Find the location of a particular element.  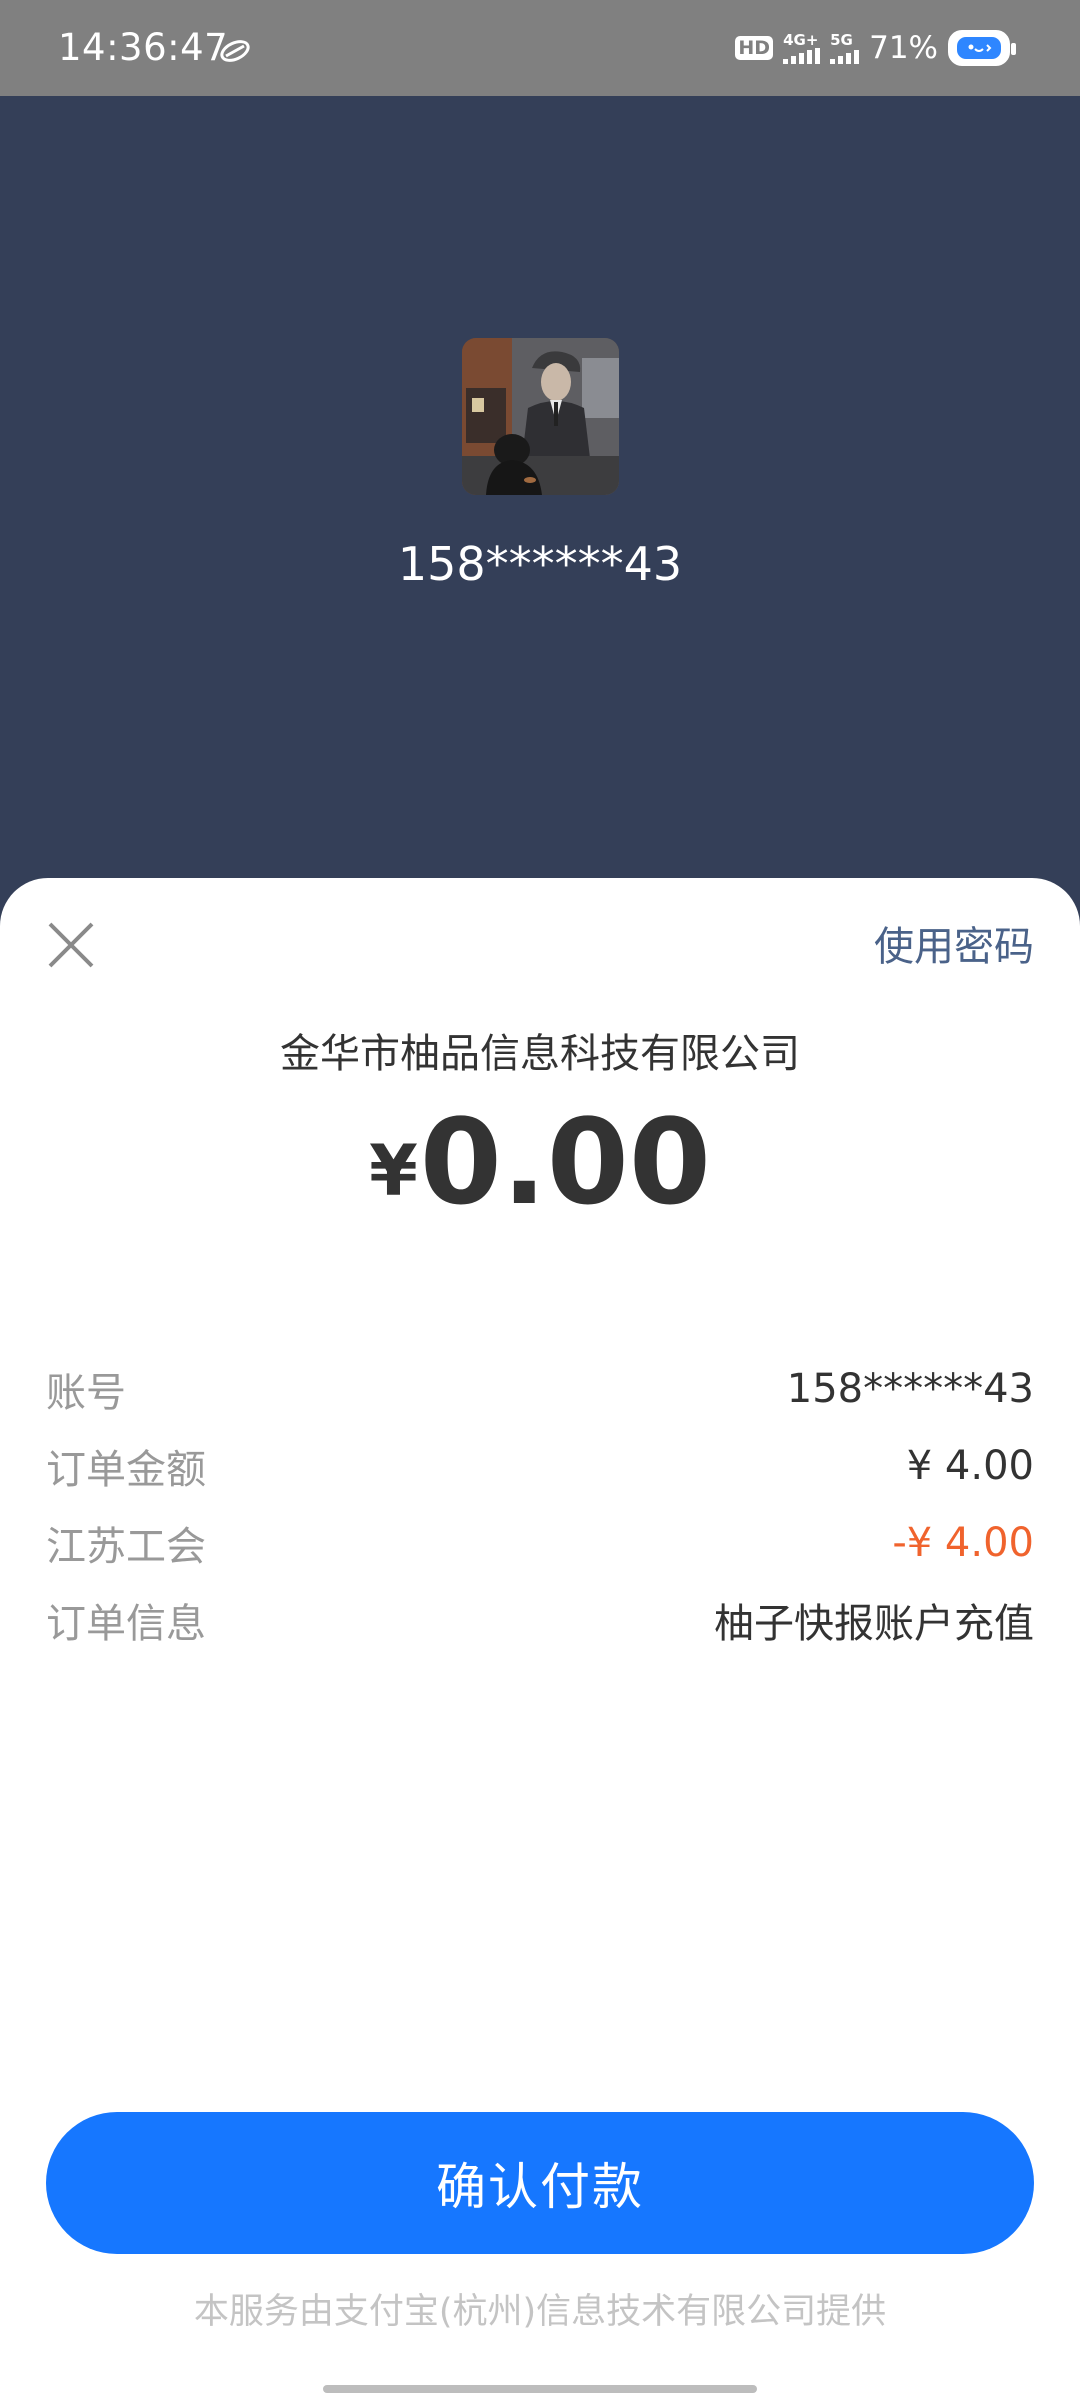

signal-4g-icon: 4G+ is located at coordinates (802, 47).